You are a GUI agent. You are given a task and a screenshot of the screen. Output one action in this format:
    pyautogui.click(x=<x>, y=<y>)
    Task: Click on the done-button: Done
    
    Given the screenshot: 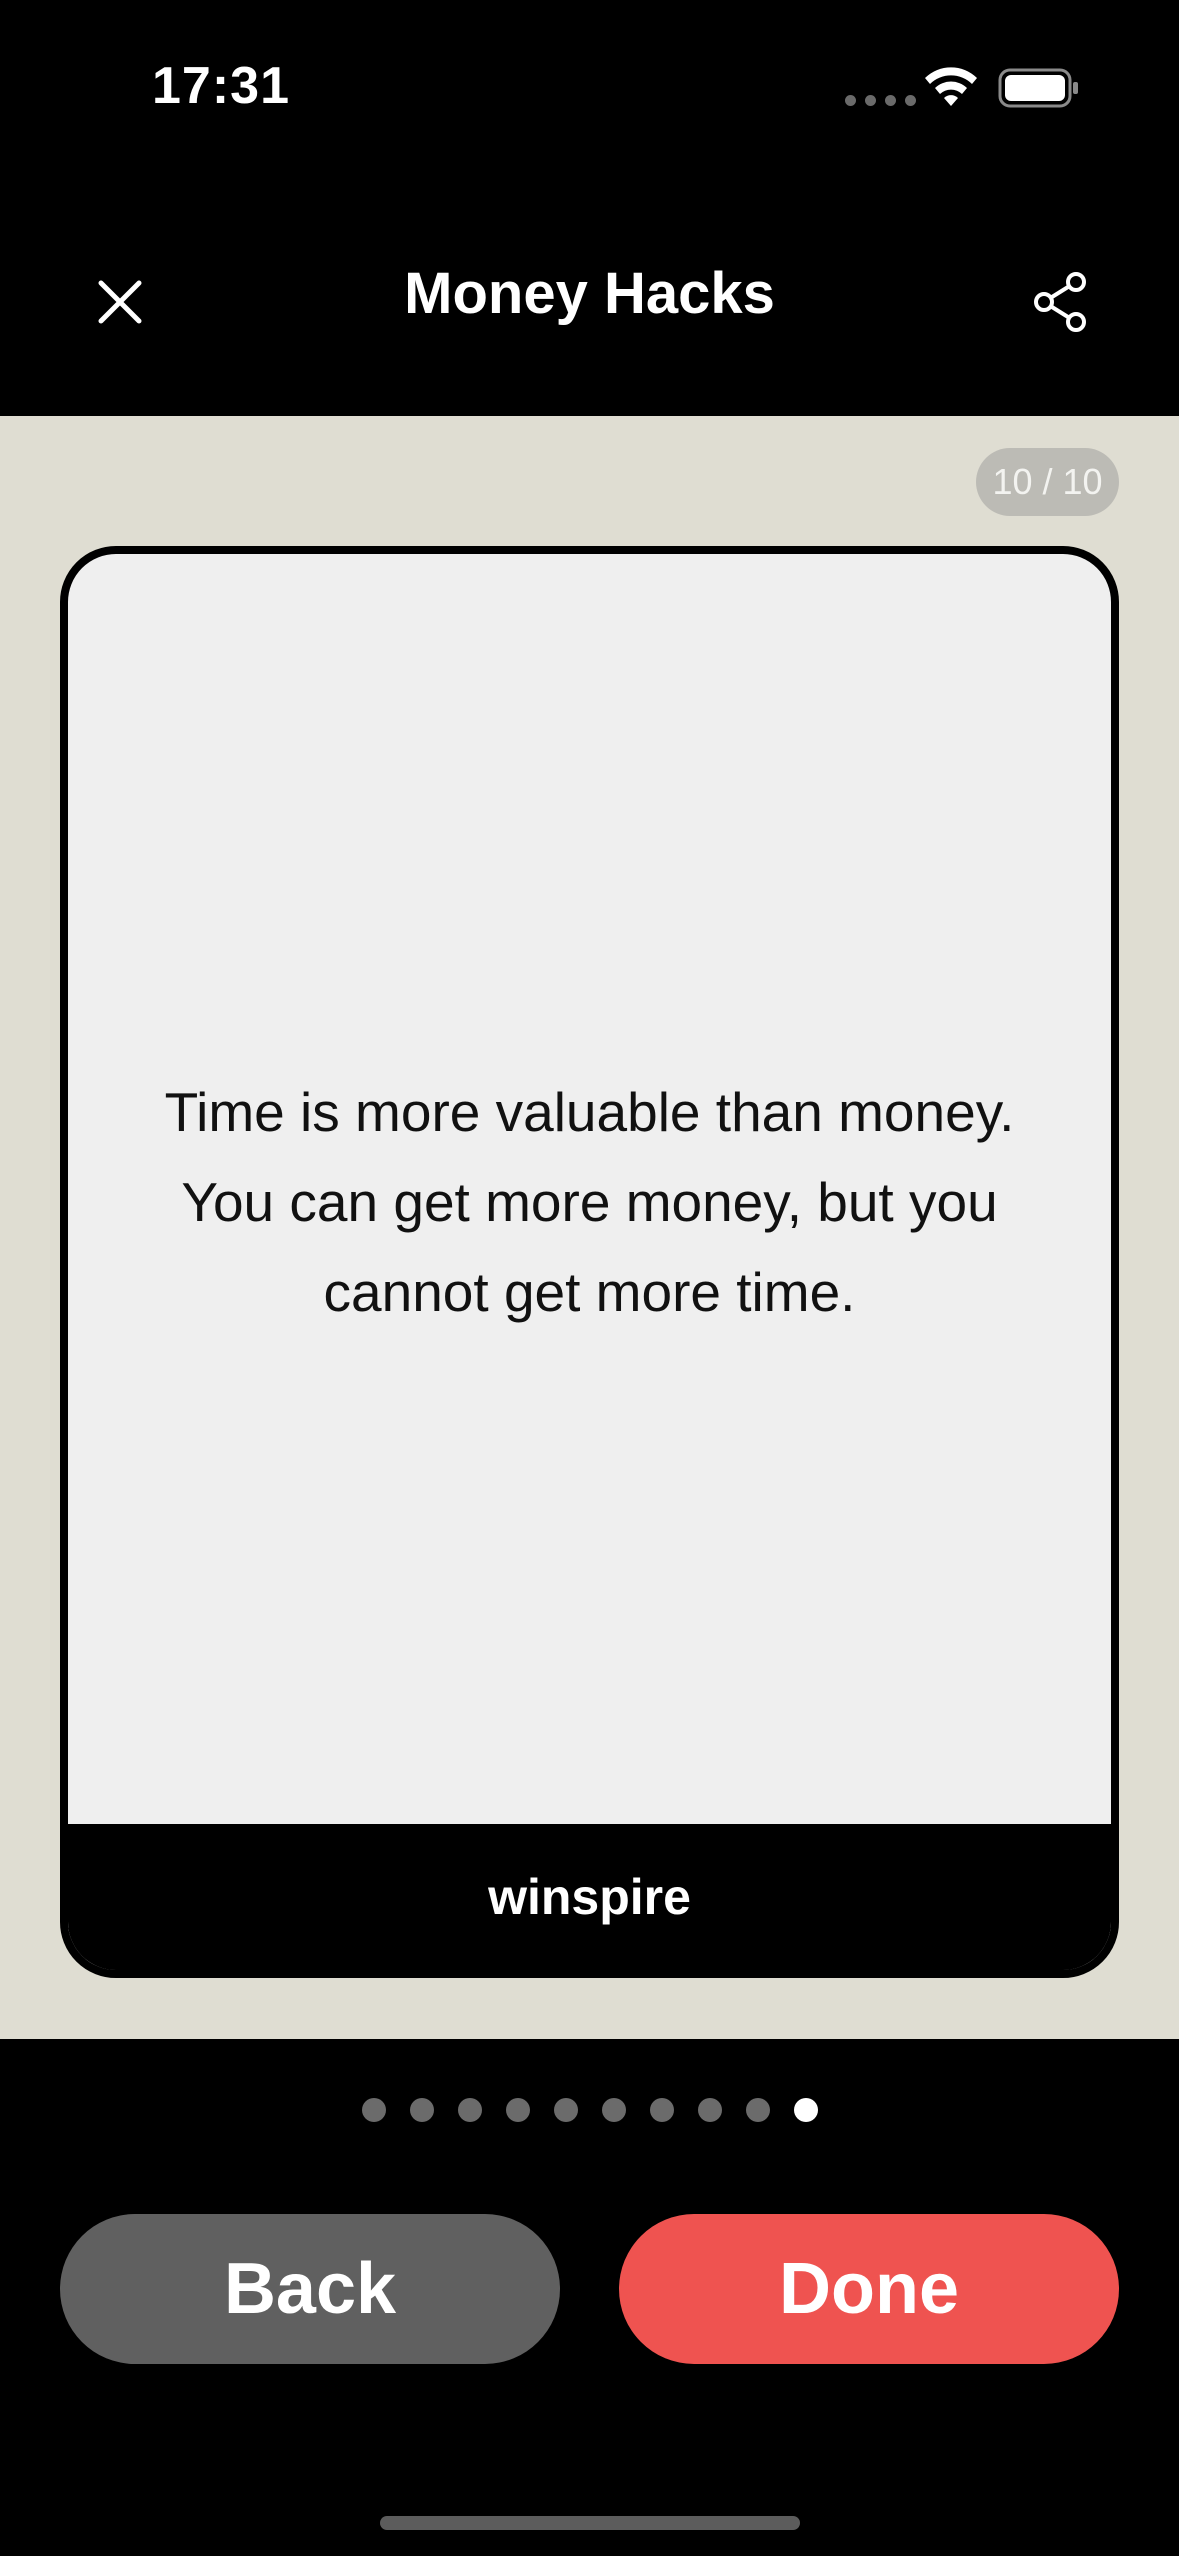 What is the action you would take?
    pyautogui.click(x=869, y=2289)
    